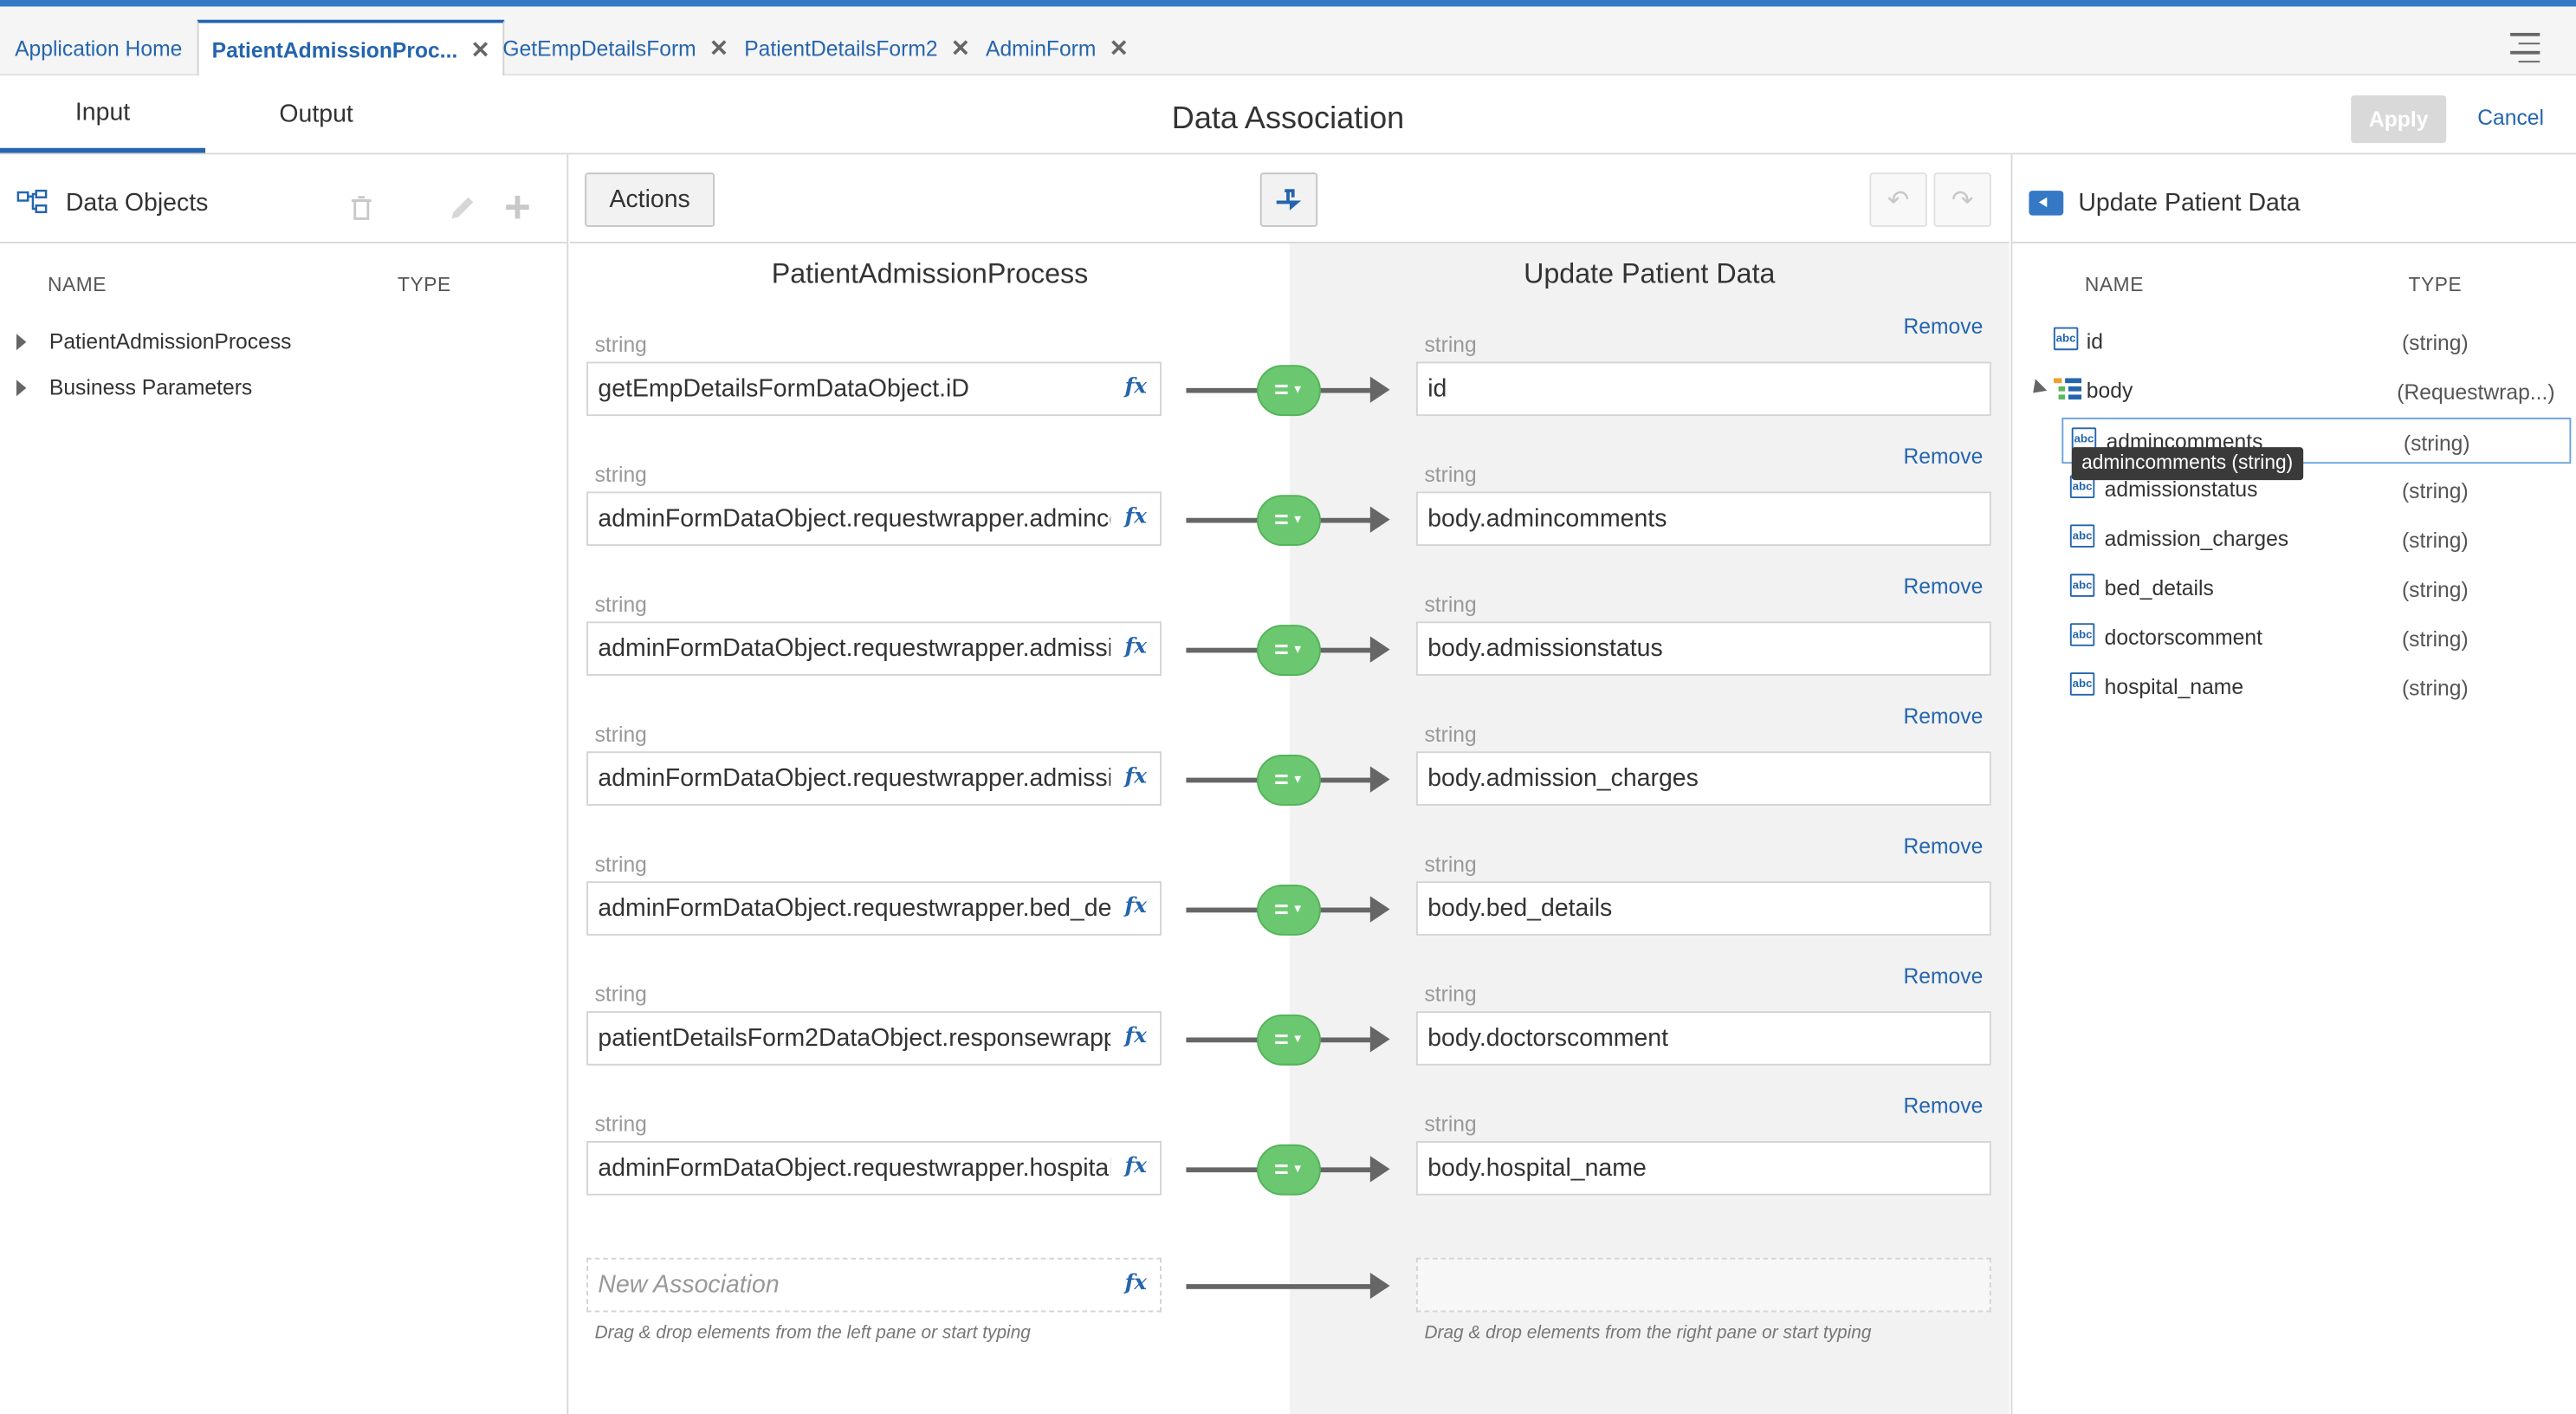 The width and height of the screenshot is (2576, 1414). What do you see at coordinates (1437, 389) in the screenshot?
I see `target-field-text: id` at bounding box center [1437, 389].